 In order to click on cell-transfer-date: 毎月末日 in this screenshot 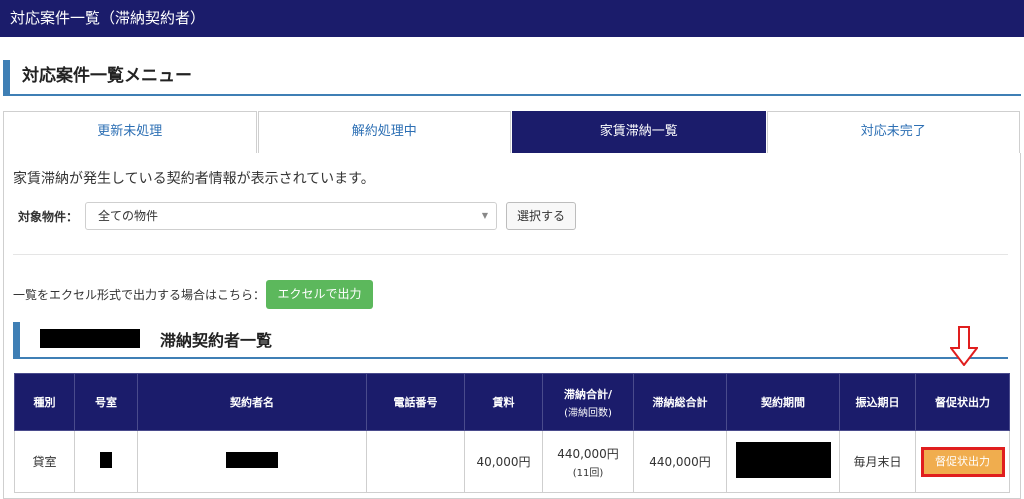, I will do `click(877, 461)`.